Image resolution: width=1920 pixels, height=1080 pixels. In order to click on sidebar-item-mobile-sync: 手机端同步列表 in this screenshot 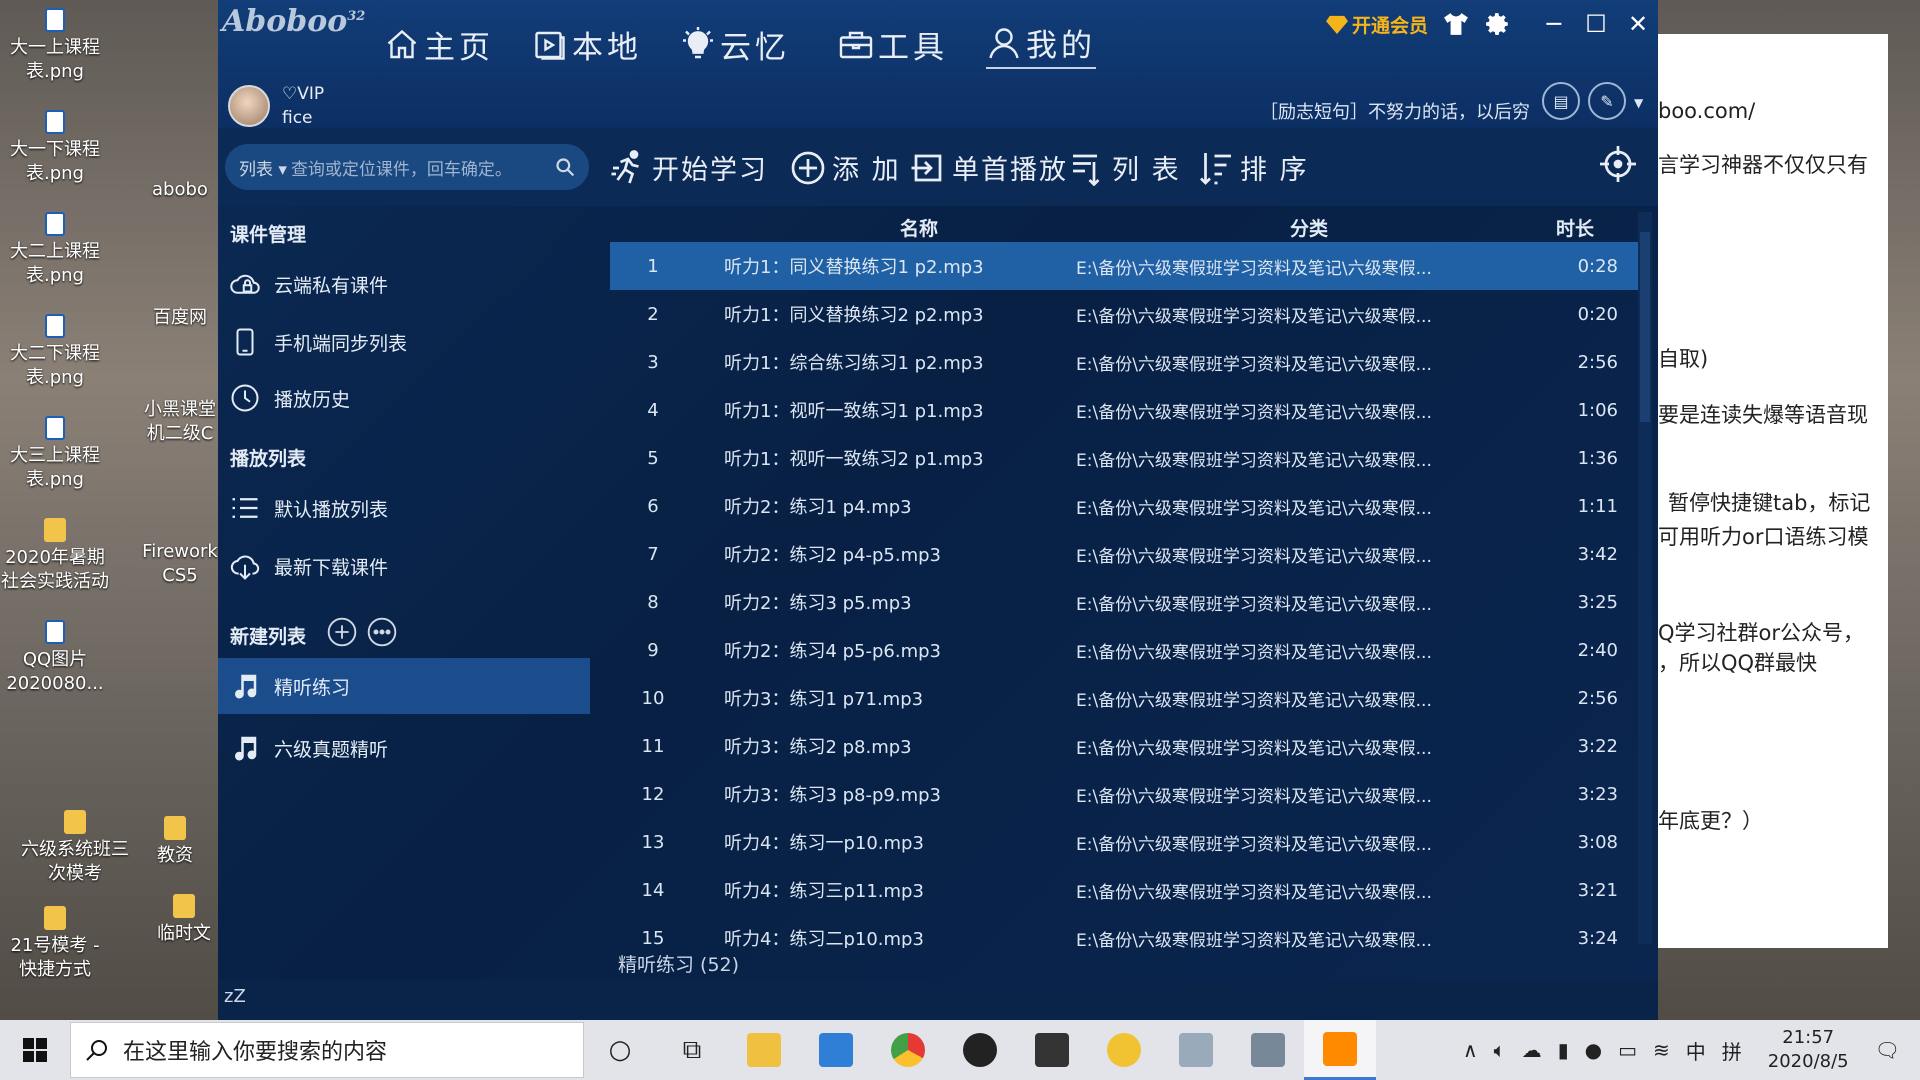, I will do `click(404, 342)`.